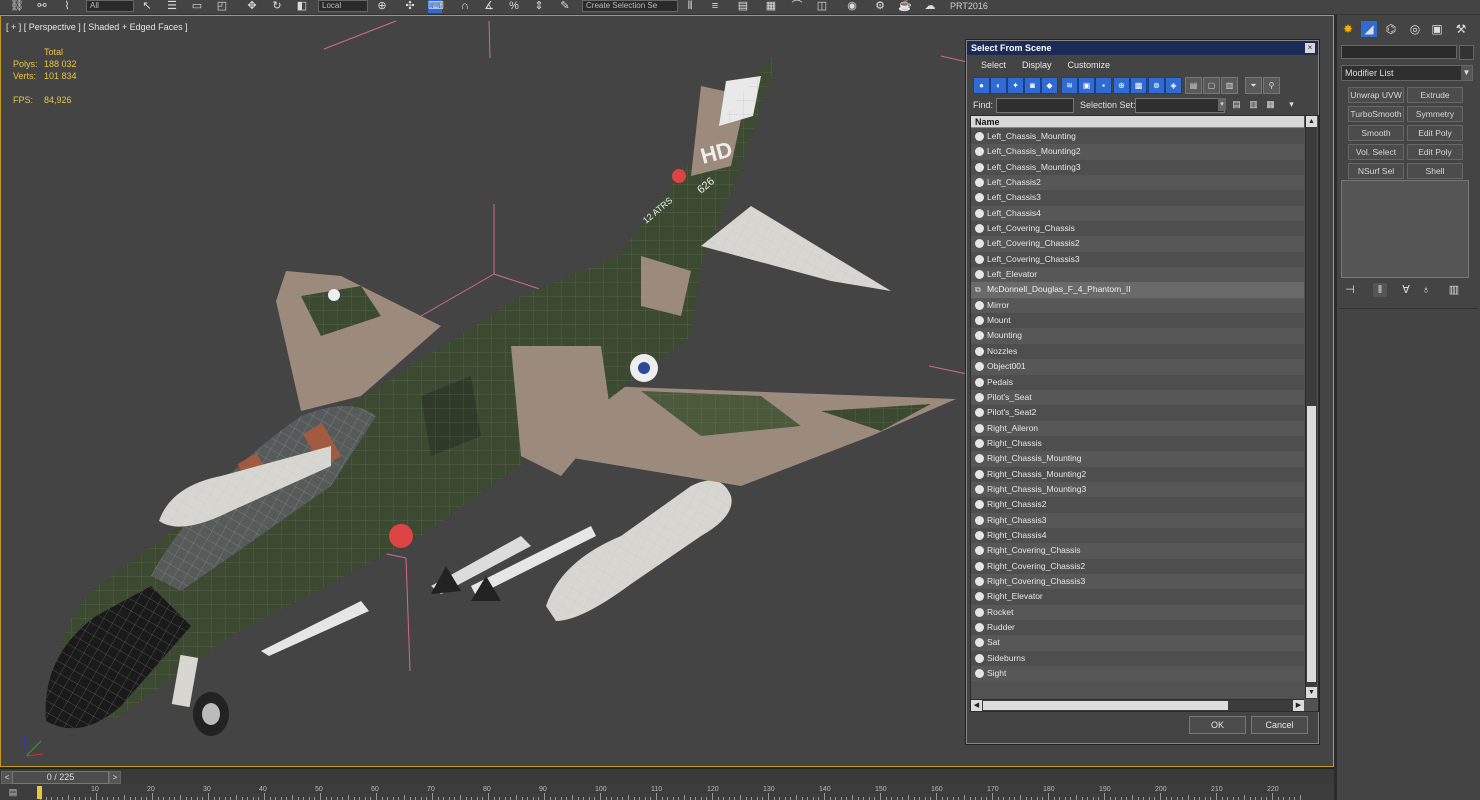 The height and width of the screenshot is (800, 1480). Describe the element at coordinates (993, 65) in the screenshot. I see `menu-select: Select` at that location.